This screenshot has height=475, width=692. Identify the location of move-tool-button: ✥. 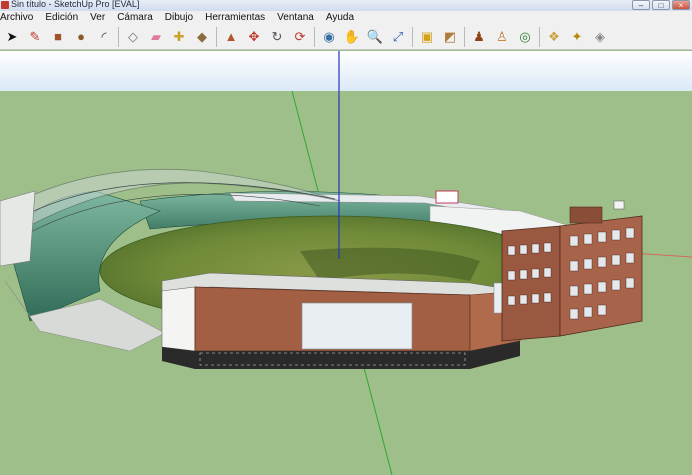
(254, 37).